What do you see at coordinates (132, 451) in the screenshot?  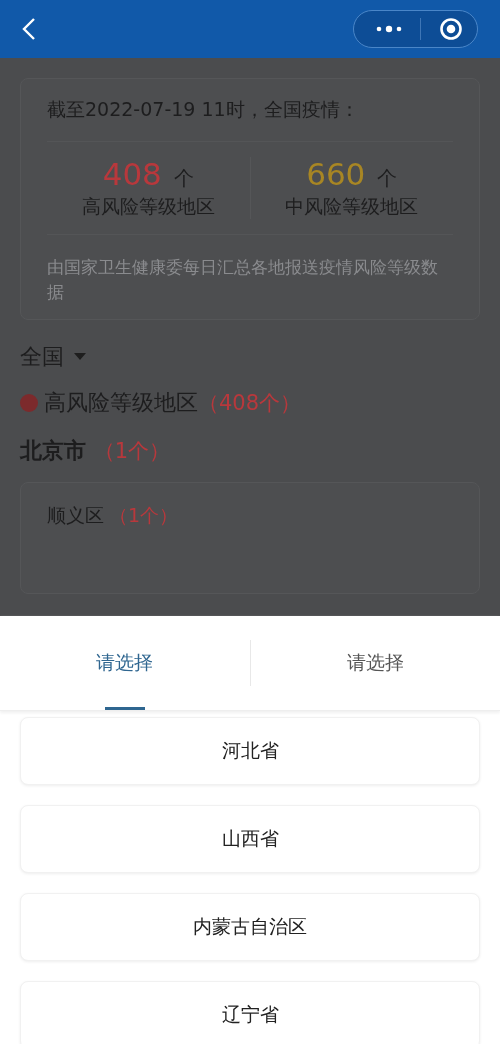 I see `city-count: （1个）` at bounding box center [132, 451].